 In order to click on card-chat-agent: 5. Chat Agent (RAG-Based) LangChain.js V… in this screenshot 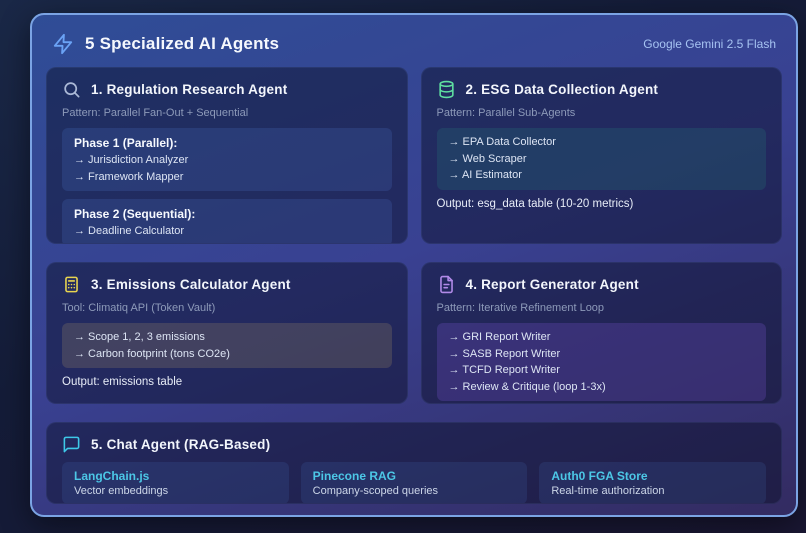, I will do `click(414, 463)`.